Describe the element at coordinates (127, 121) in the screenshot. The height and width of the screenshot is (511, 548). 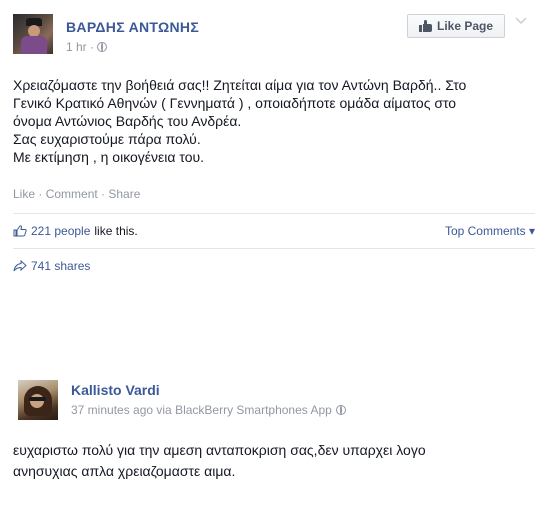
I see `post-body-line: όνομα Αντώνιος Βαρδής του Ανδρέα.` at that location.